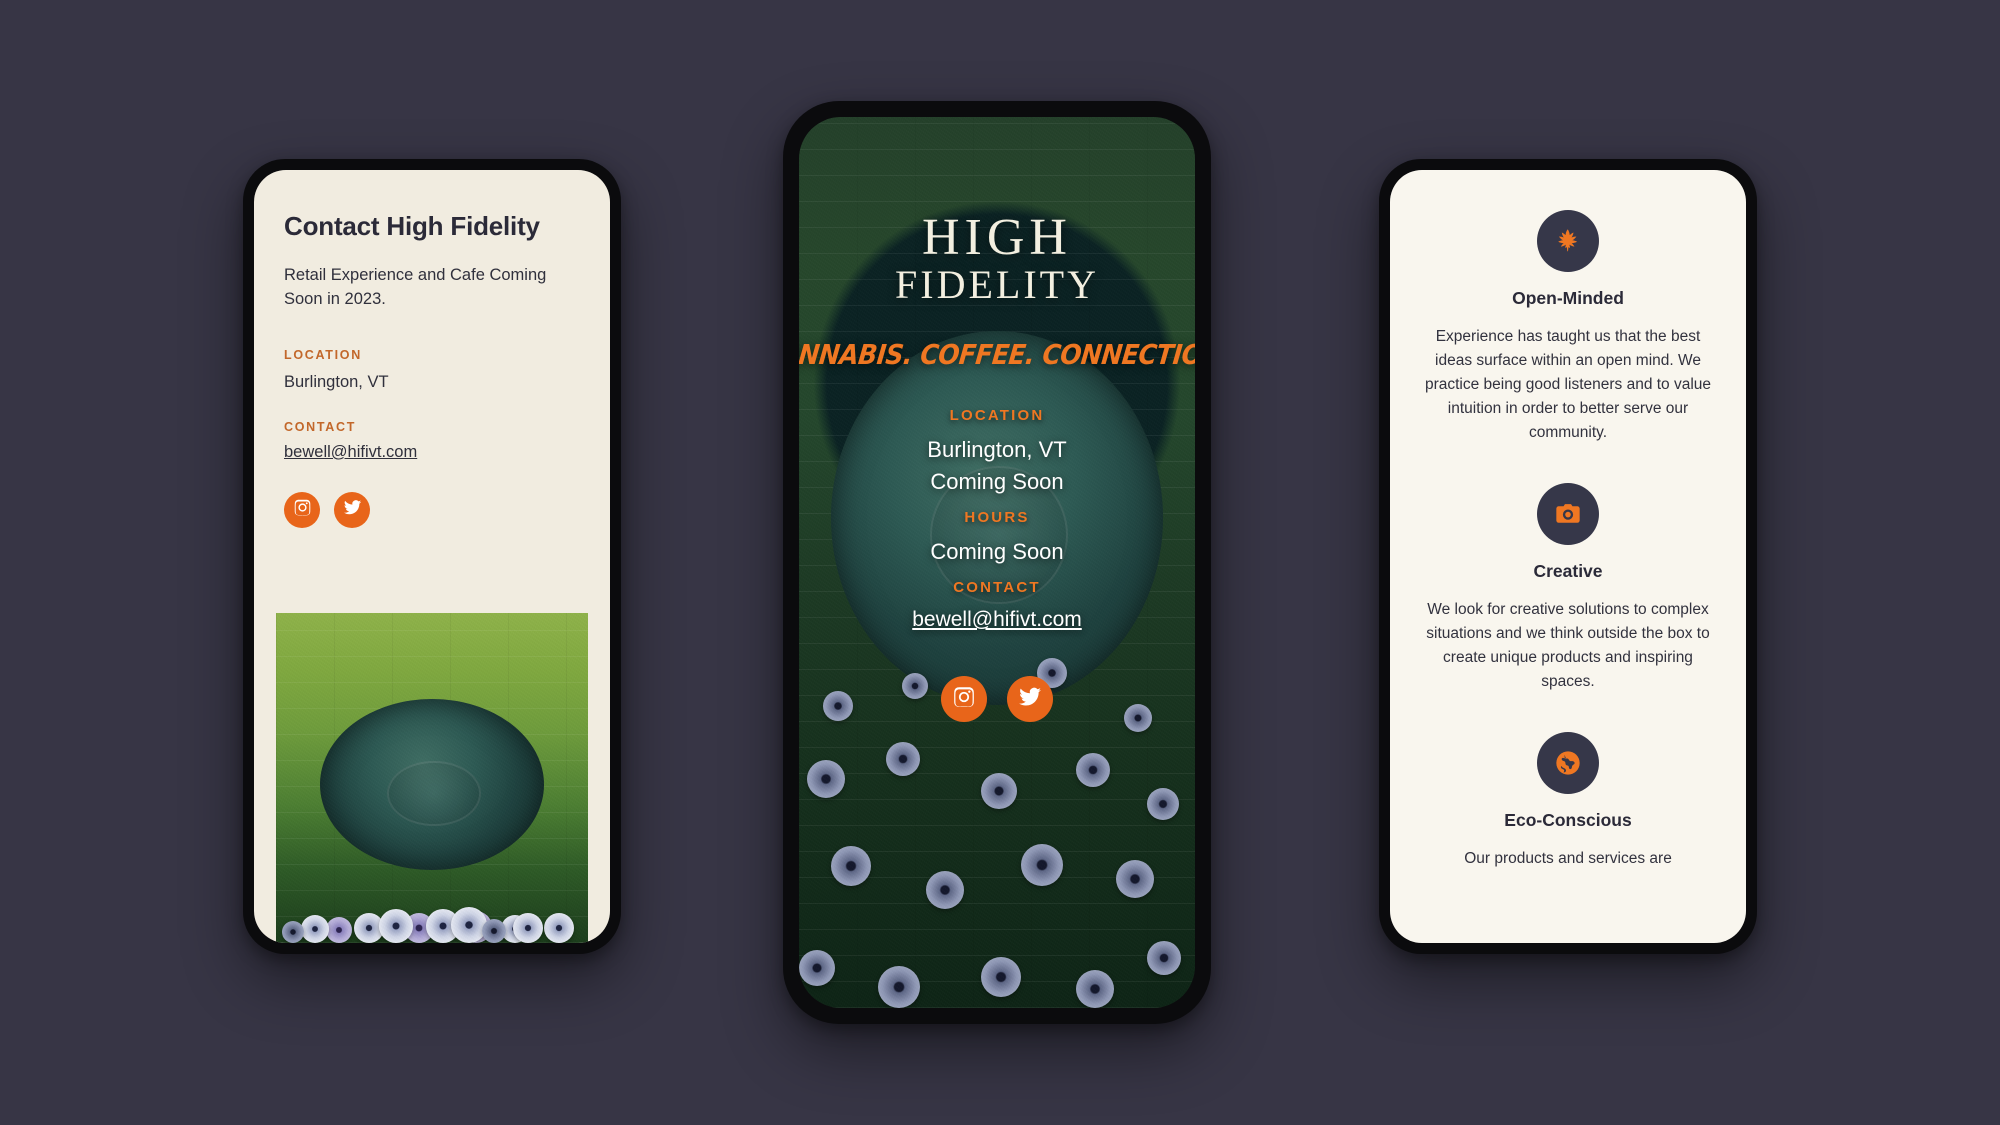 The width and height of the screenshot is (2000, 1125). Describe the element at coordinates (1568, 241) in the screenshot. I see `cannabis-leaf-icon` at that location.